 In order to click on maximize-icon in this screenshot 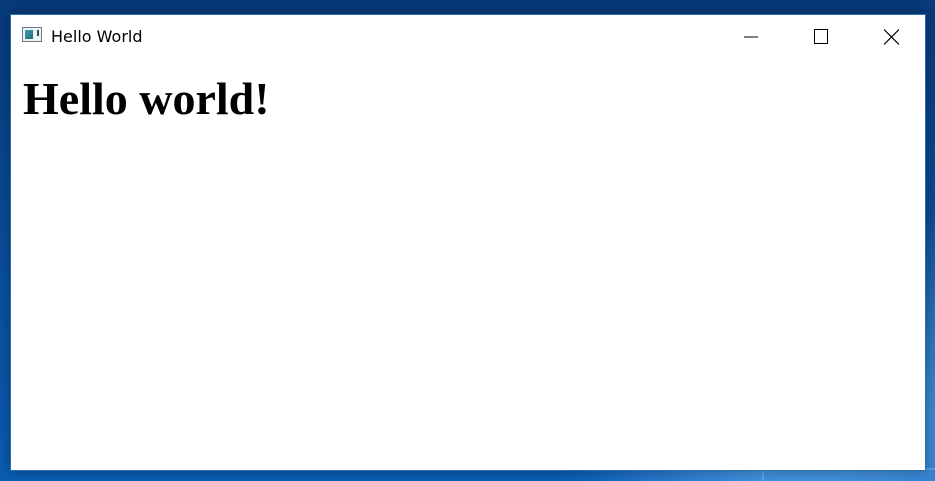, I will do `click(821, 36)`.